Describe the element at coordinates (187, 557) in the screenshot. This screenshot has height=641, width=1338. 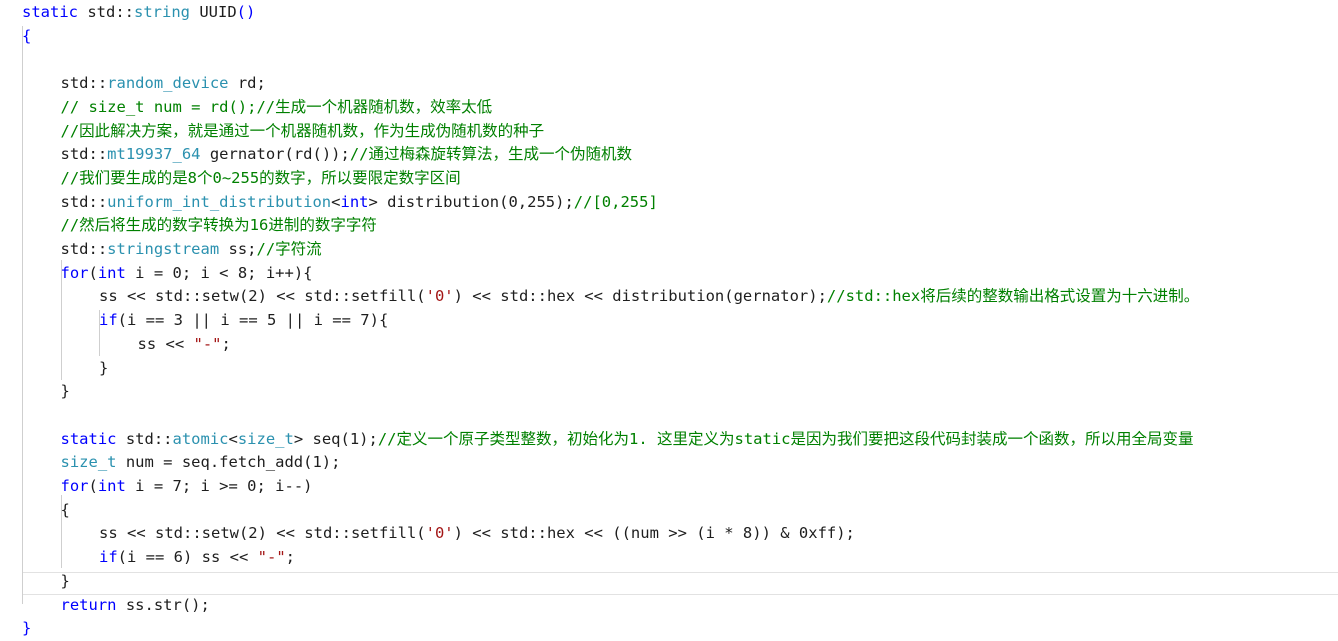
I see `code-token: (i == 6) ss <<` at that location.